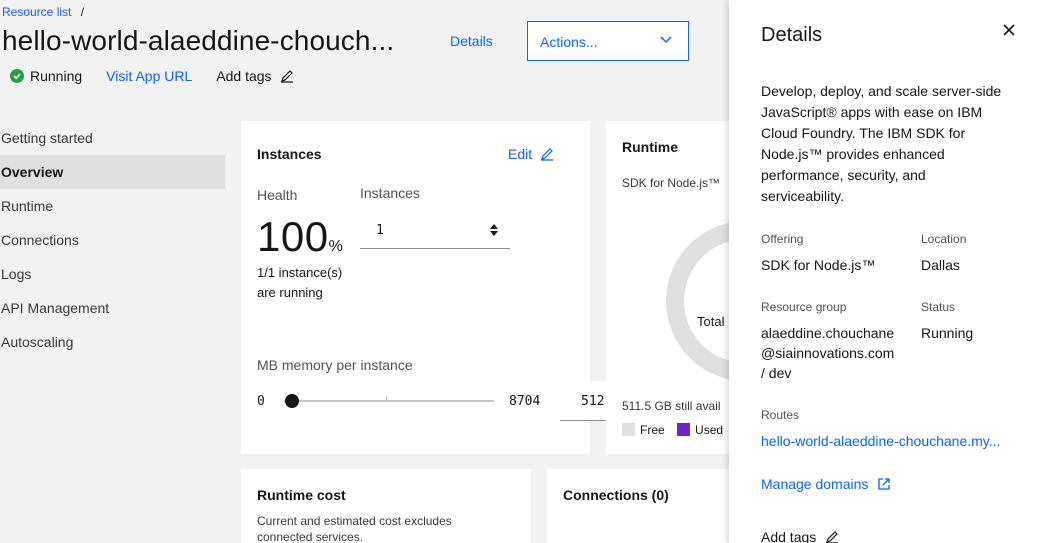  Describe the element at coordinates (593, 401) in the screenshot. I see `memory-value: 512` at that location.